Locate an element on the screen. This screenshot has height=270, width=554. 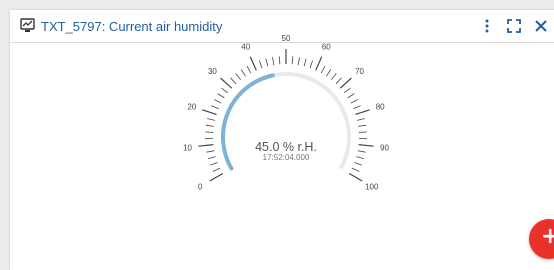
gauge-tick-label: 90 is located at coordinates (384, 147).